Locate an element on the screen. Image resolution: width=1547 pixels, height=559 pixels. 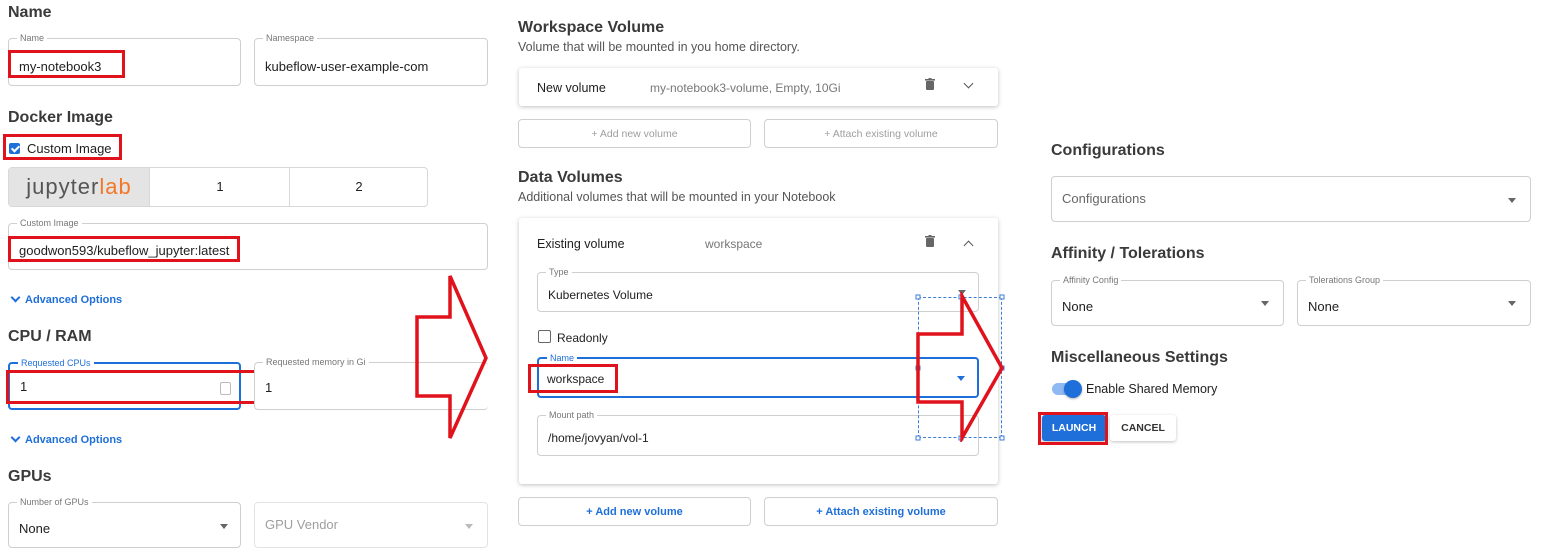
namespace-field: Namespace kubeflow-user-example-com is located at coordinates (371, 59).